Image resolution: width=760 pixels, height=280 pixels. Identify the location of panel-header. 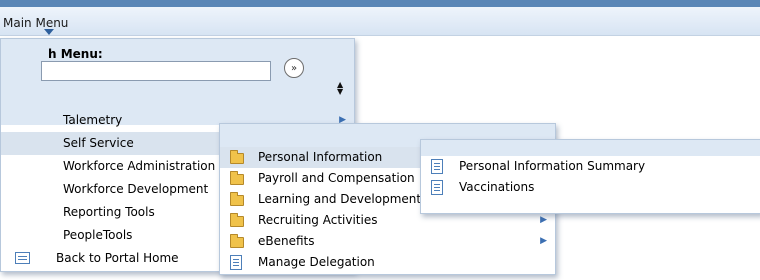
(590, 148).